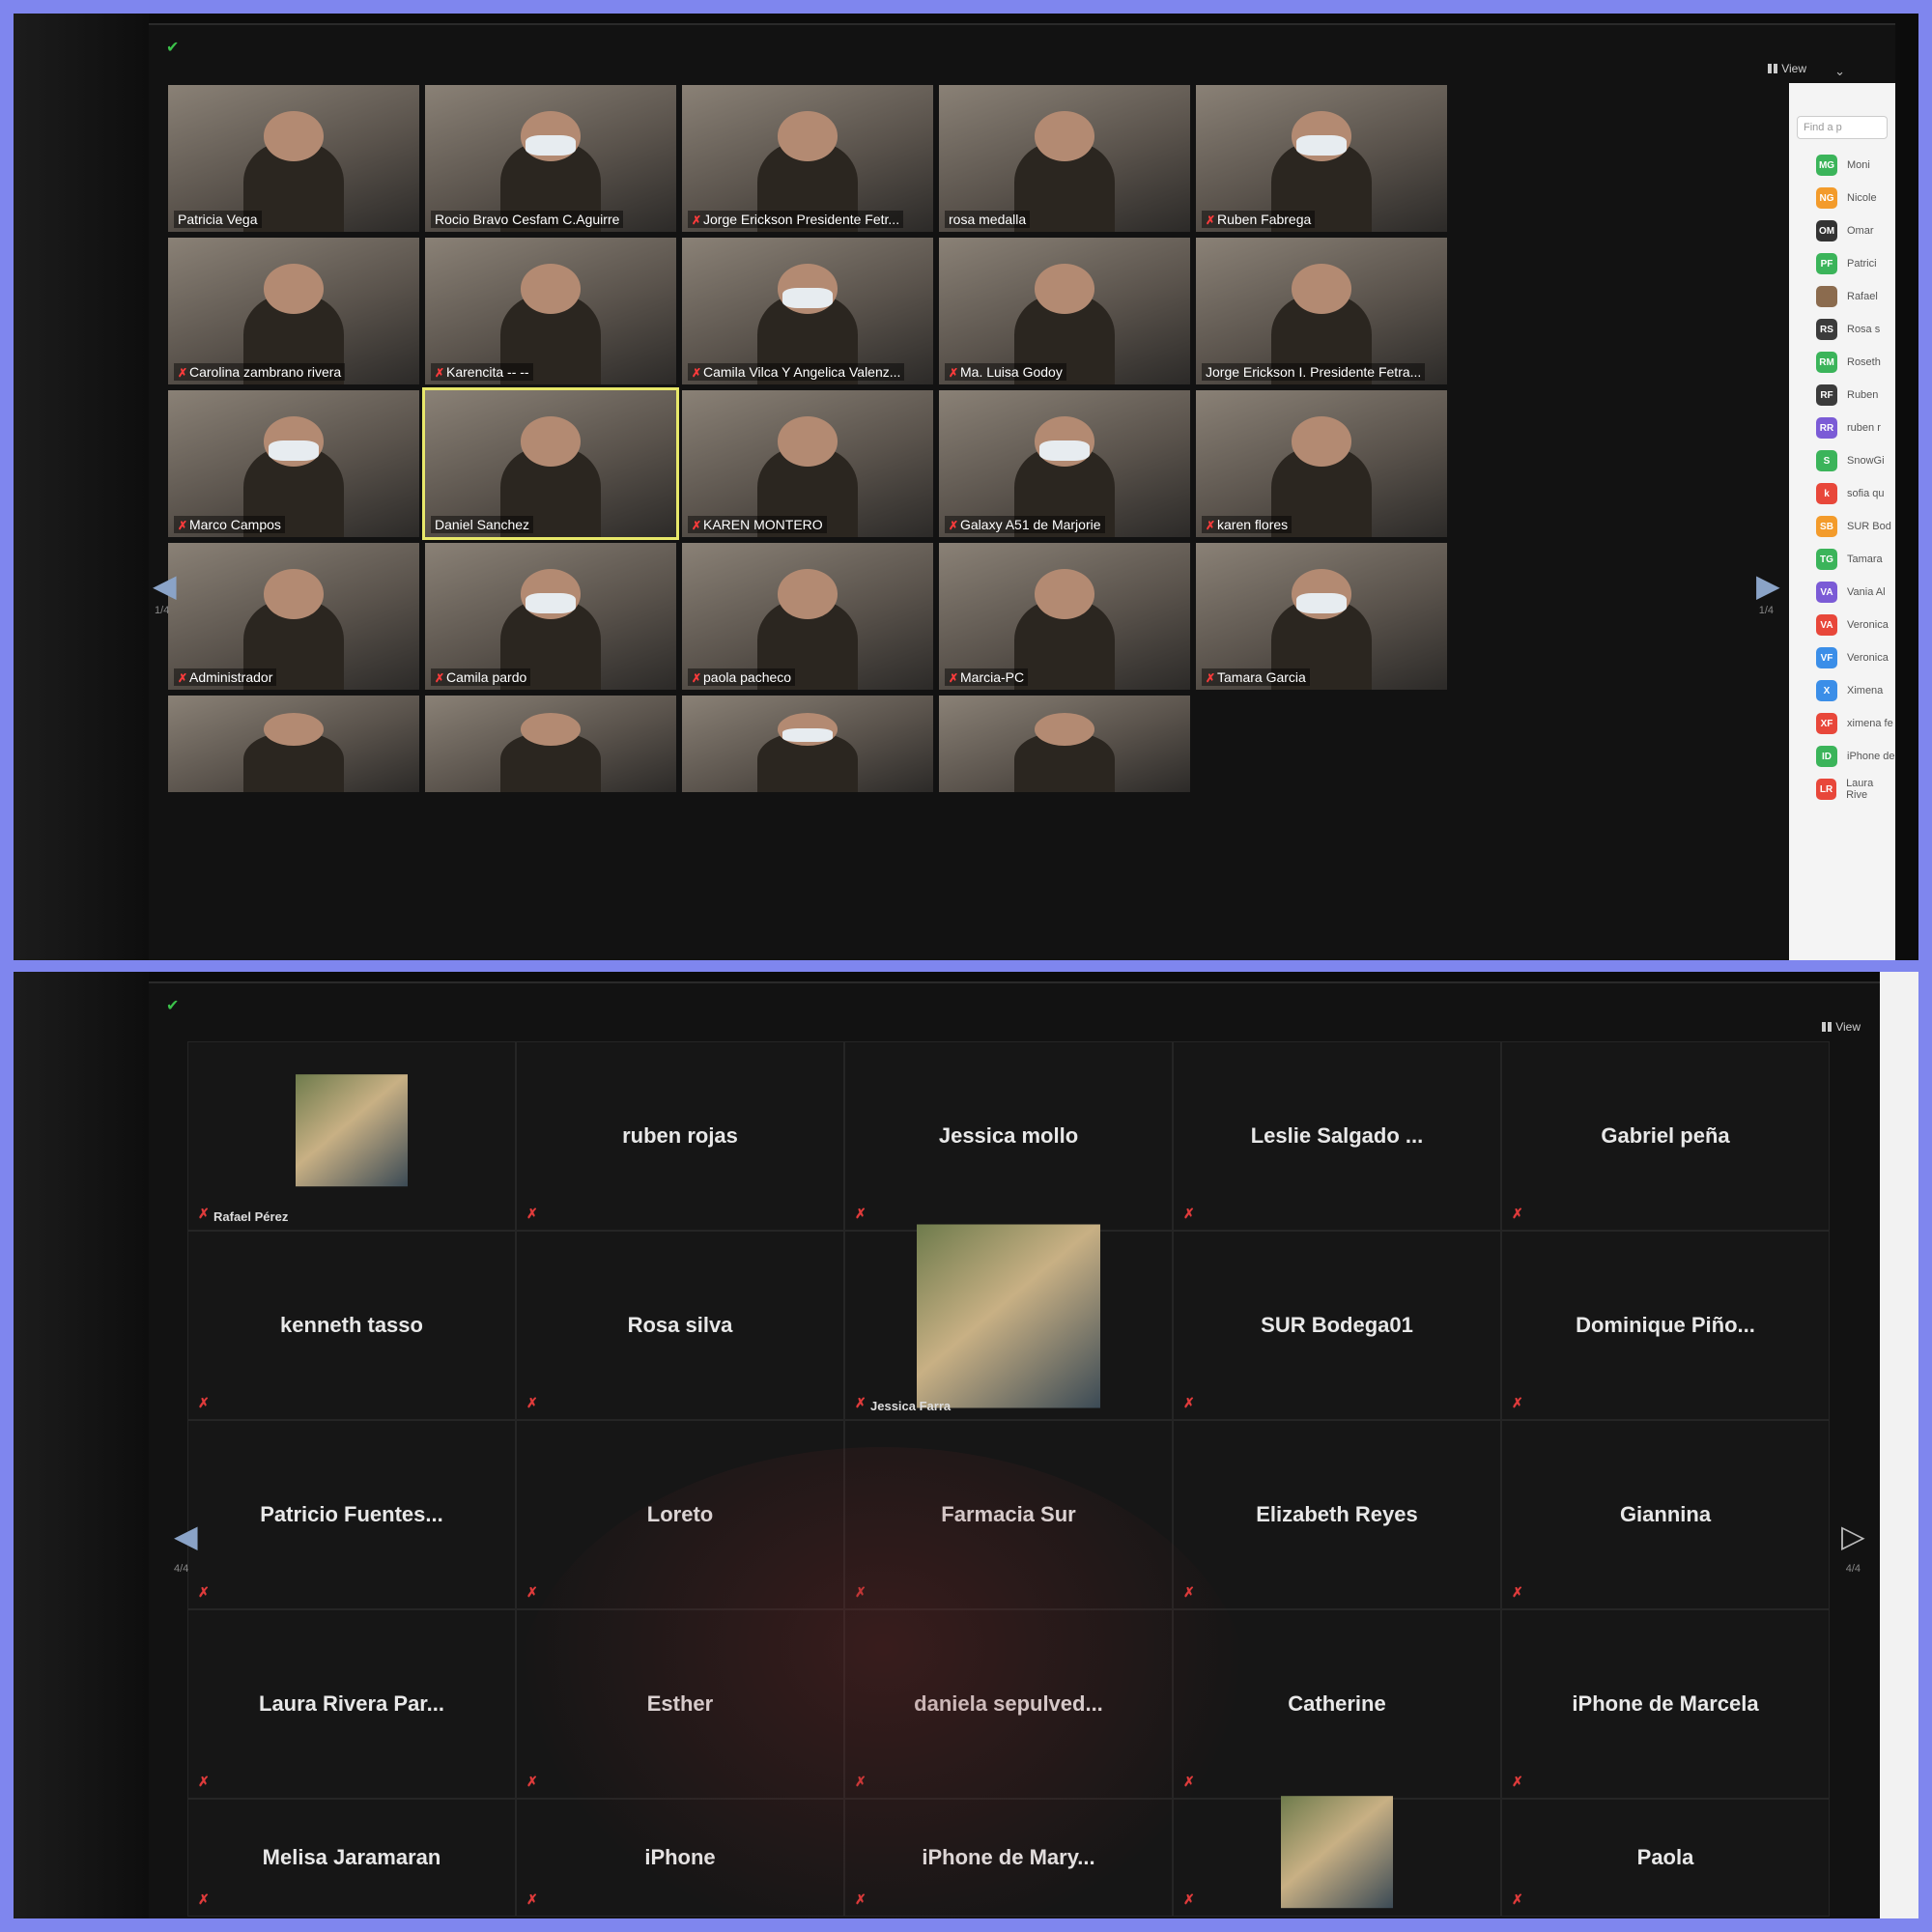 The width and height of the screenshot is (1932, 1932). What do you see at coordinates (1064, 616) in the screenshot?
I see `participant-video-tile: ✗ Marcia-PC` at bounding box center [1064, 616].